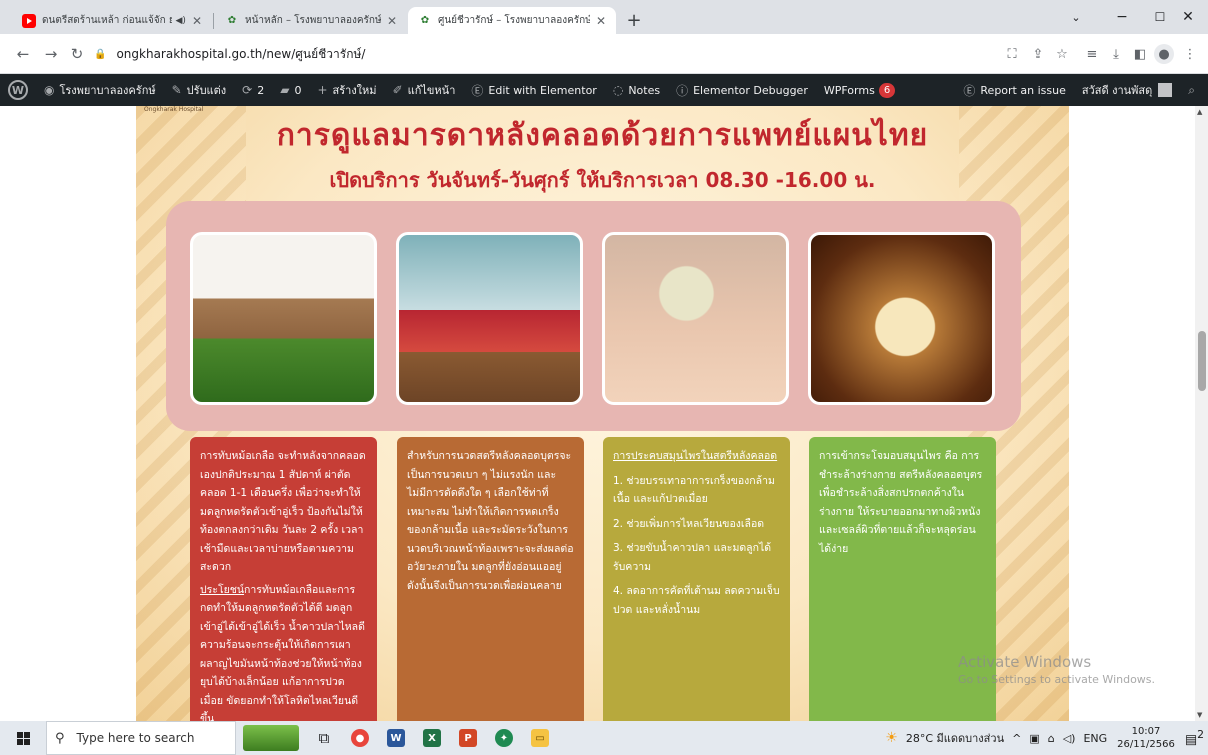  Describe the element at coordinates (504, 738) in the screenshot. I see `app-green: ✦` at that location.